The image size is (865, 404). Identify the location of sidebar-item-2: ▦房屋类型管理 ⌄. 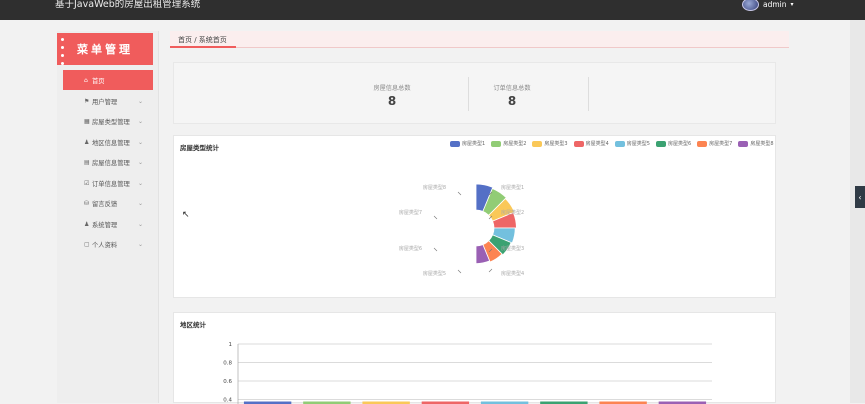
(108, 122).